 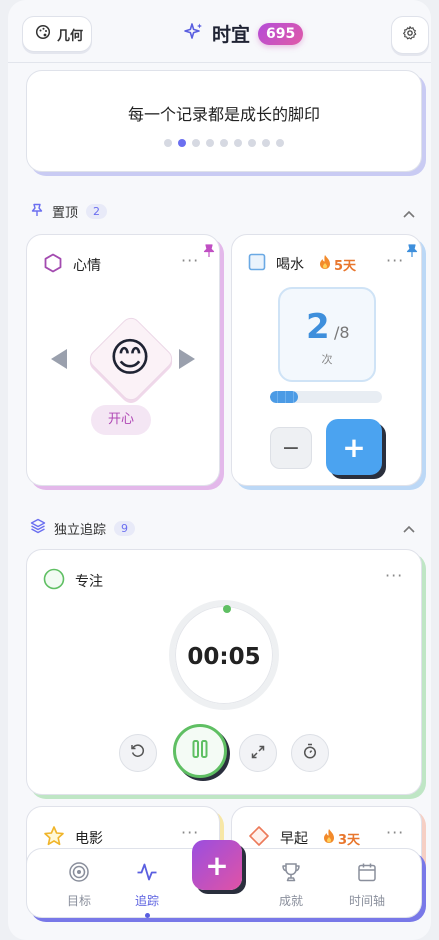 What do you see at coordinates (78, 901) in the screenshot?
I see `nav-label-goals: 目标` at bounding box center [78, 901].